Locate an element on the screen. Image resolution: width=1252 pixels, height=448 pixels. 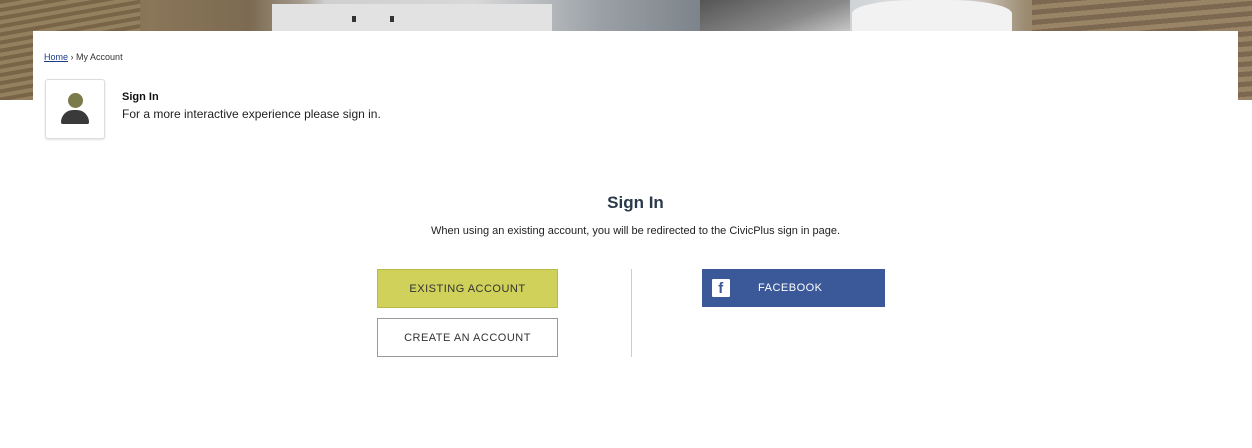
facebook-icon: f is located at coordinates (721, 288).